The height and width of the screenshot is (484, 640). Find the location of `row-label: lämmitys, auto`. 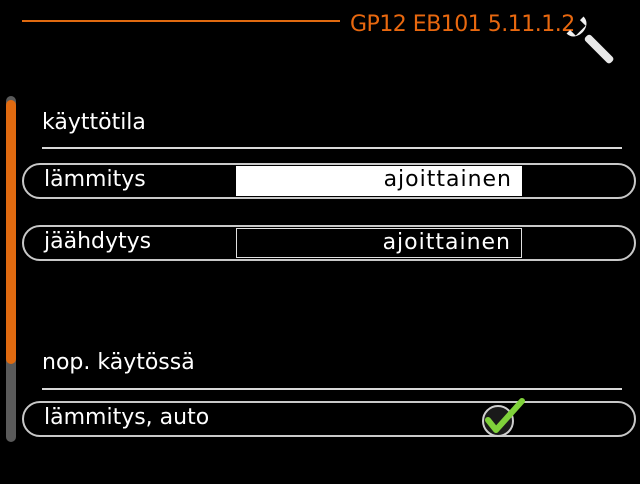

row-label: lämmitys, auto is located at coordinates (127, 417).